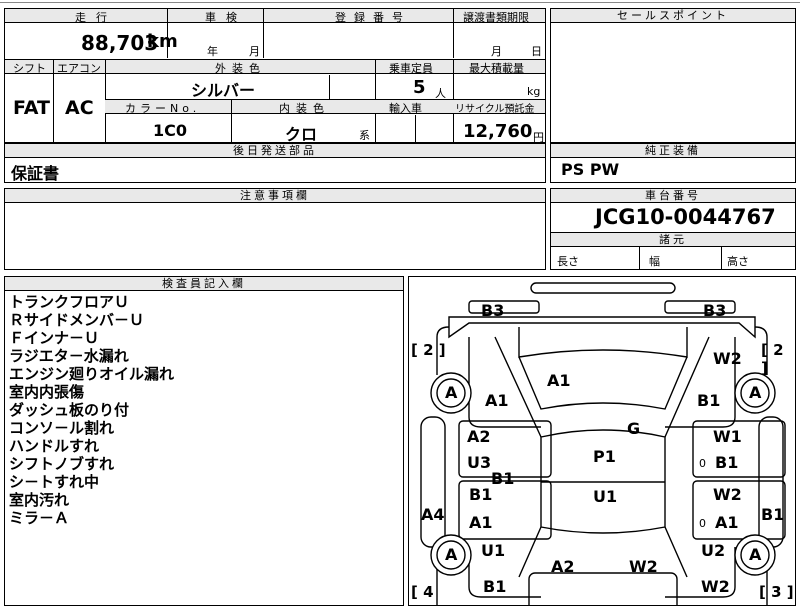  What do you see at coordinates (755, 554) in the screenshot?
I see `tire-rear-right-grade: A` at bounding box center [755, 554].